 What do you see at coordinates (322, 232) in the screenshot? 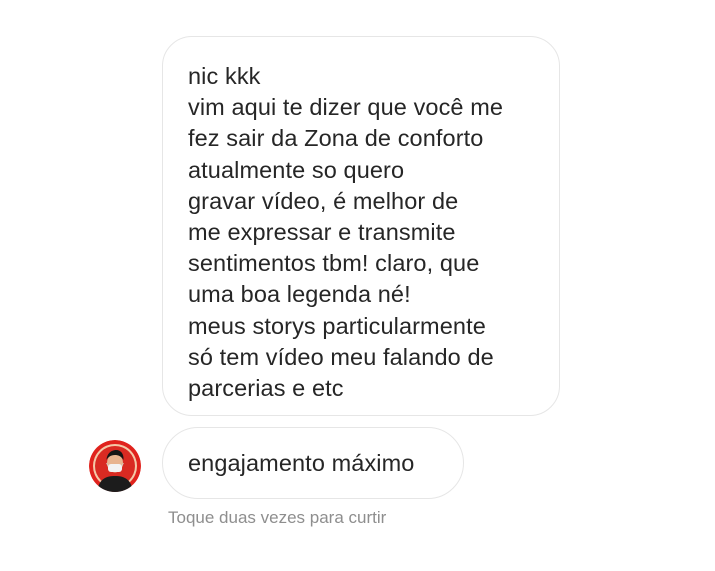
I see `message-line: me expressar e transmite` at bounding box center [322, 232].